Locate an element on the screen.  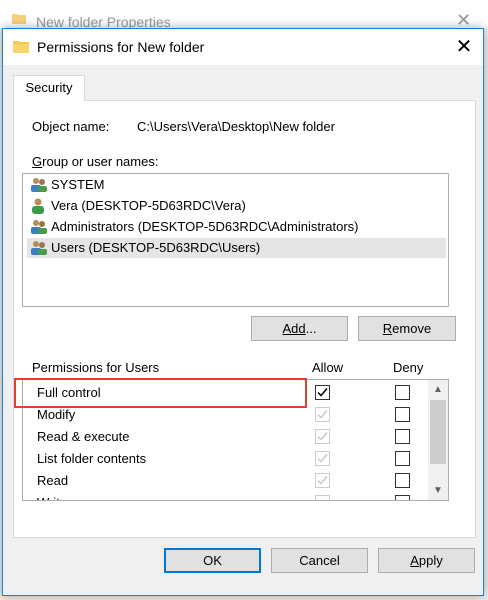
list-item: SYSTEM is located at coordinates (236, 185).